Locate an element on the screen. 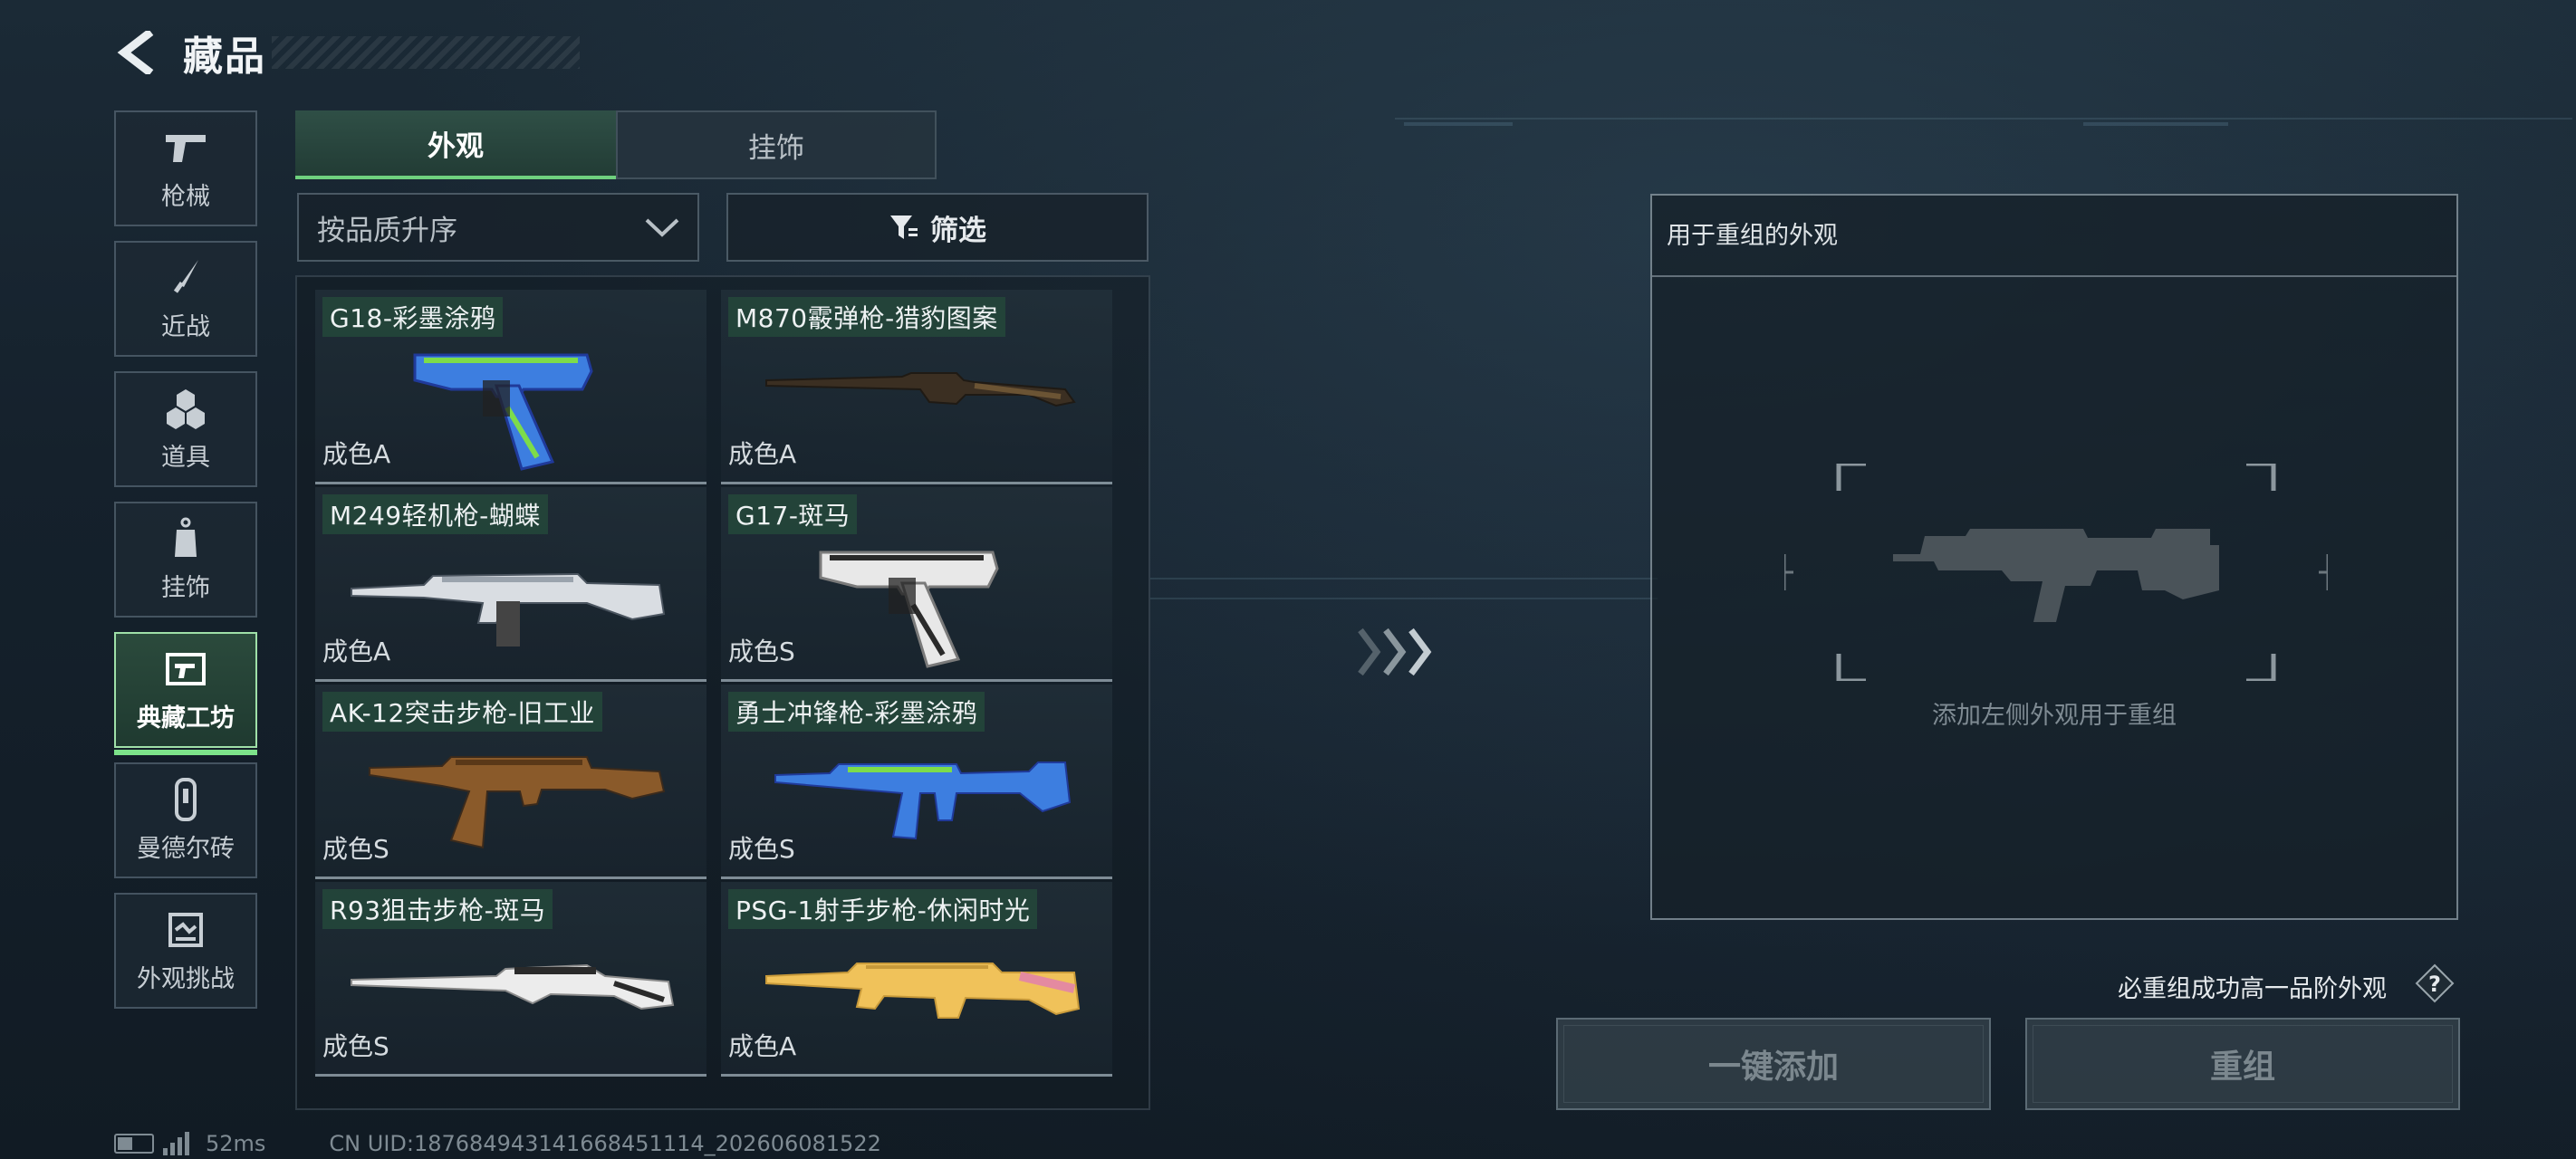 This screenshot has width=2576, height=1159. divider is located at coordinates (2054, 276).